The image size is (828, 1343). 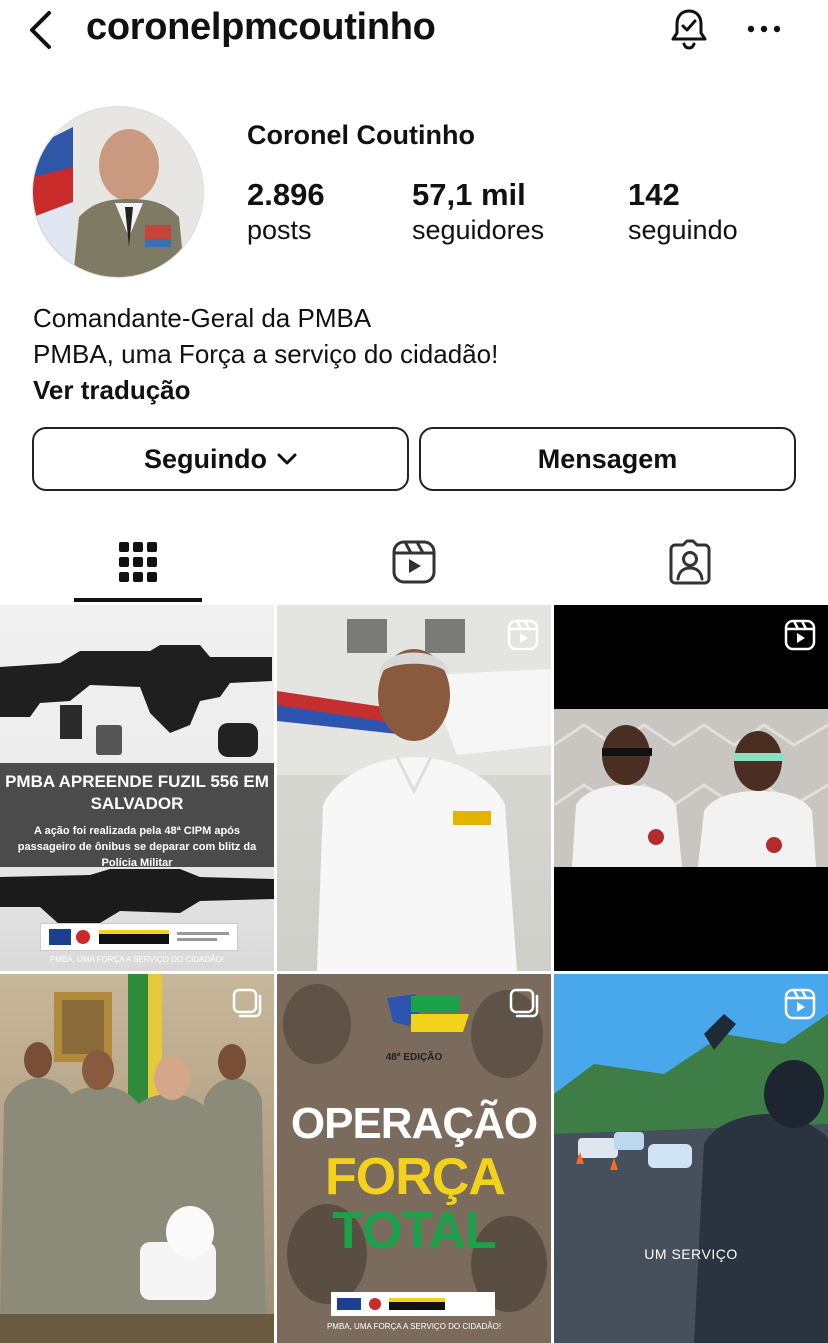 I want to click on stat-following: 142 seguindo, so click(x=683, y=212).